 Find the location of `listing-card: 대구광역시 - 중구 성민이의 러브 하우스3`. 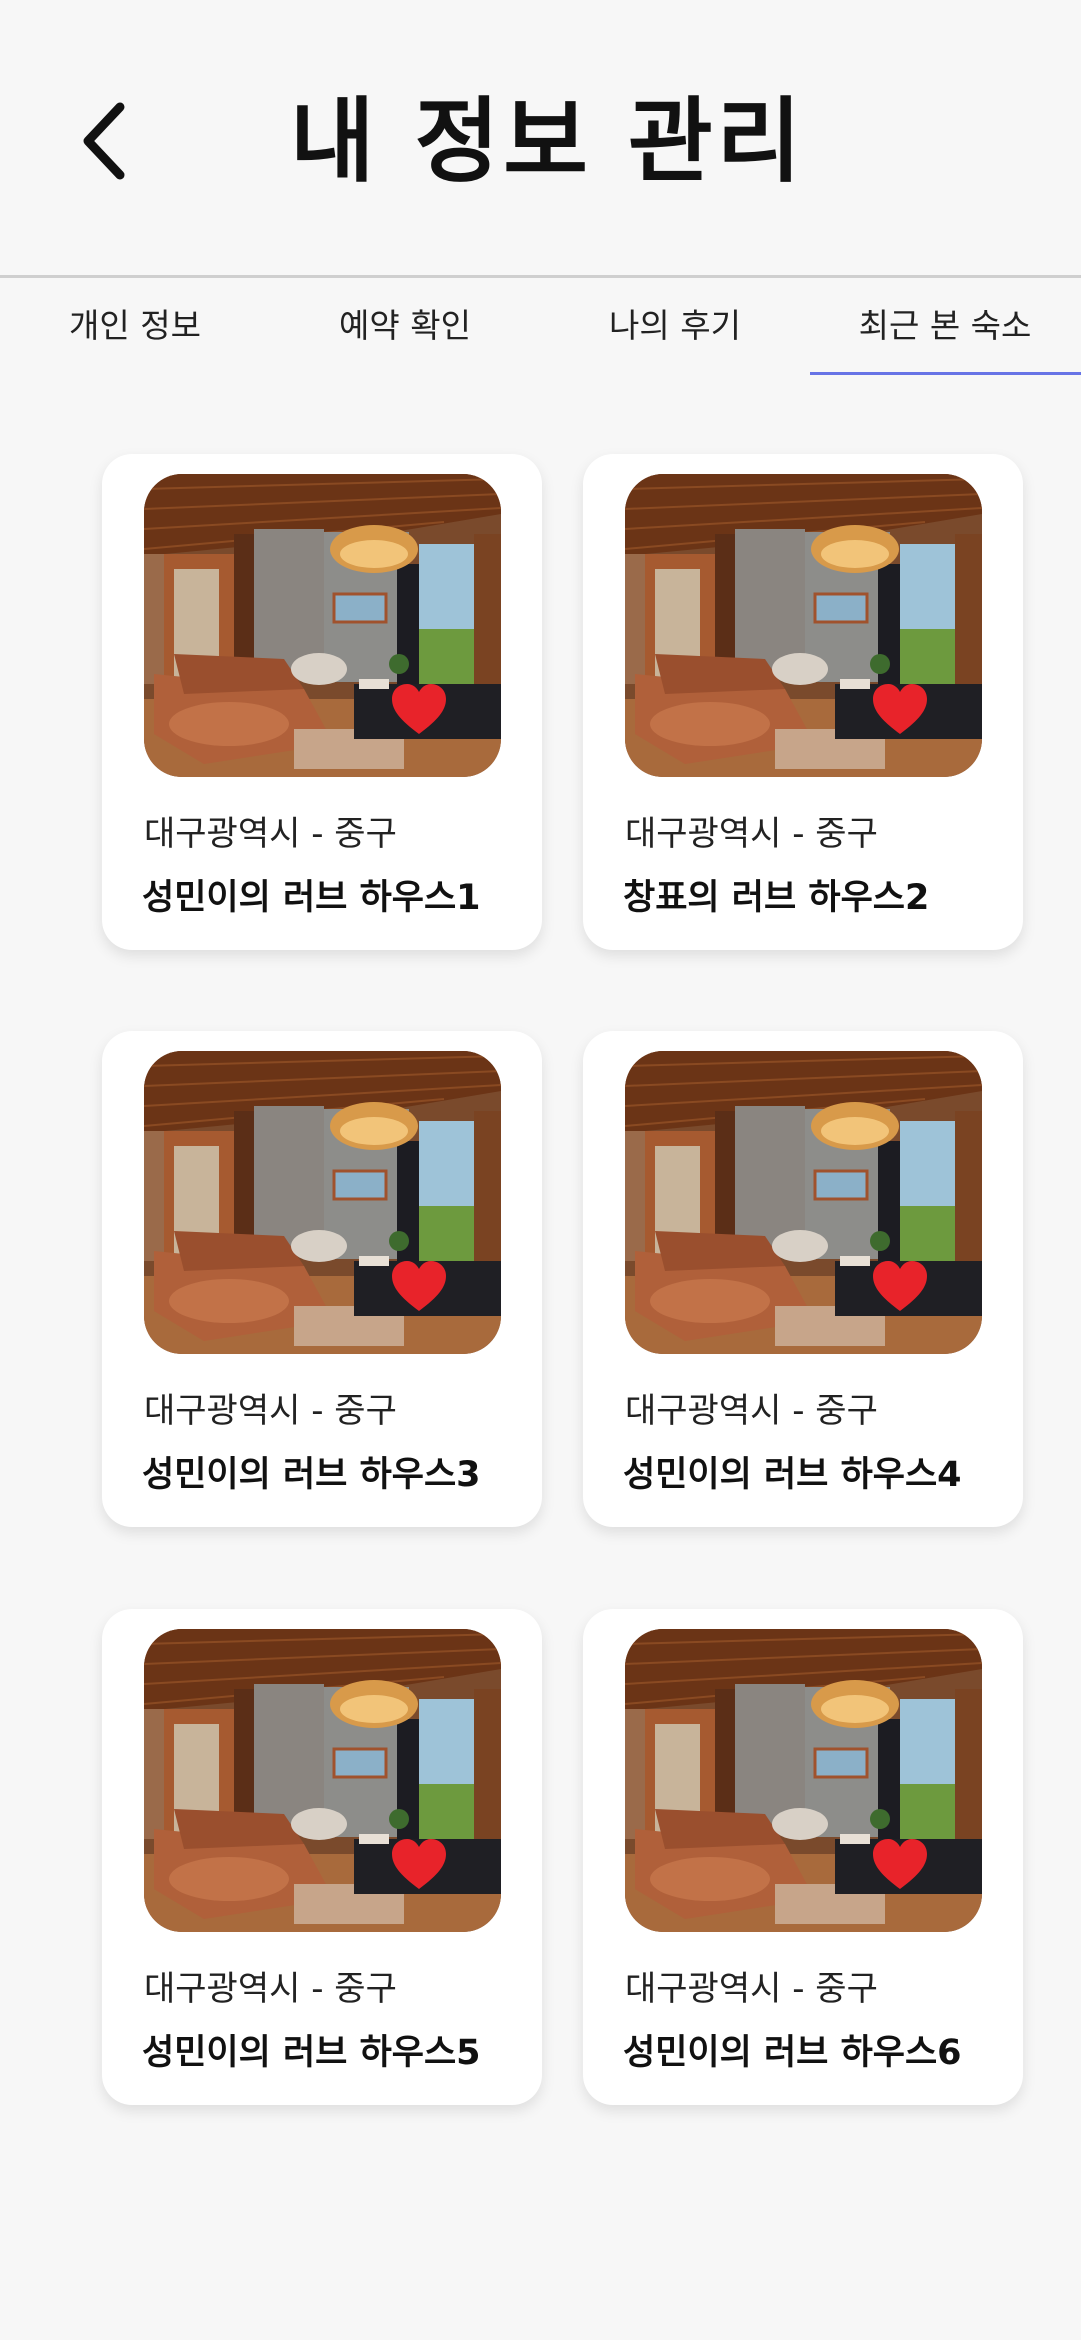

listing-card: 대구광역시 - 중구 성민이의 러브 하우스3 is located at coordinates (322, 1279).